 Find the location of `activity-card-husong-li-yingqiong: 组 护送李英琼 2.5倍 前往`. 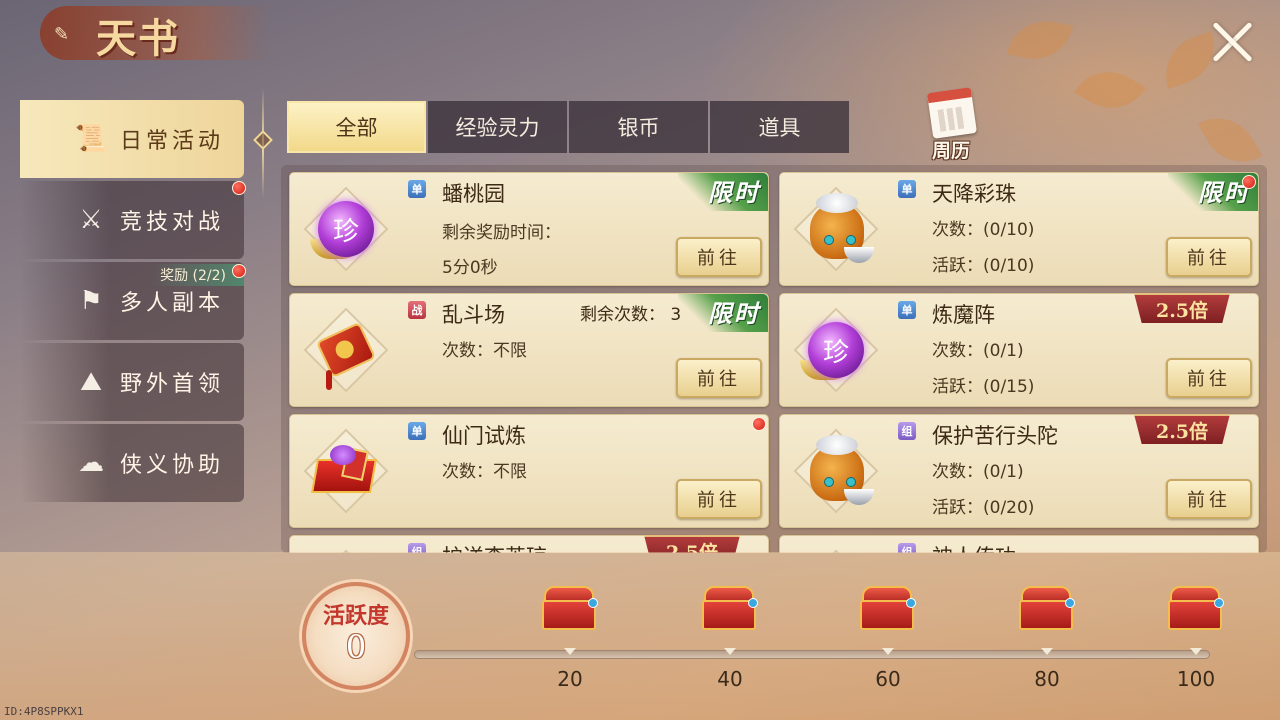

activity-card-husong-li-yingqiong: 组 护送李英琼 2.5倍 前往 is located at coordinates (529, 544).